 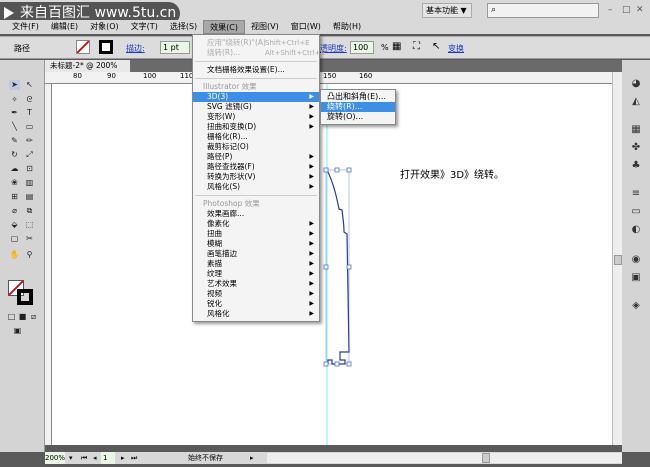 I want to click on color-panel-icon: ◕, so click(x=636, y=84).